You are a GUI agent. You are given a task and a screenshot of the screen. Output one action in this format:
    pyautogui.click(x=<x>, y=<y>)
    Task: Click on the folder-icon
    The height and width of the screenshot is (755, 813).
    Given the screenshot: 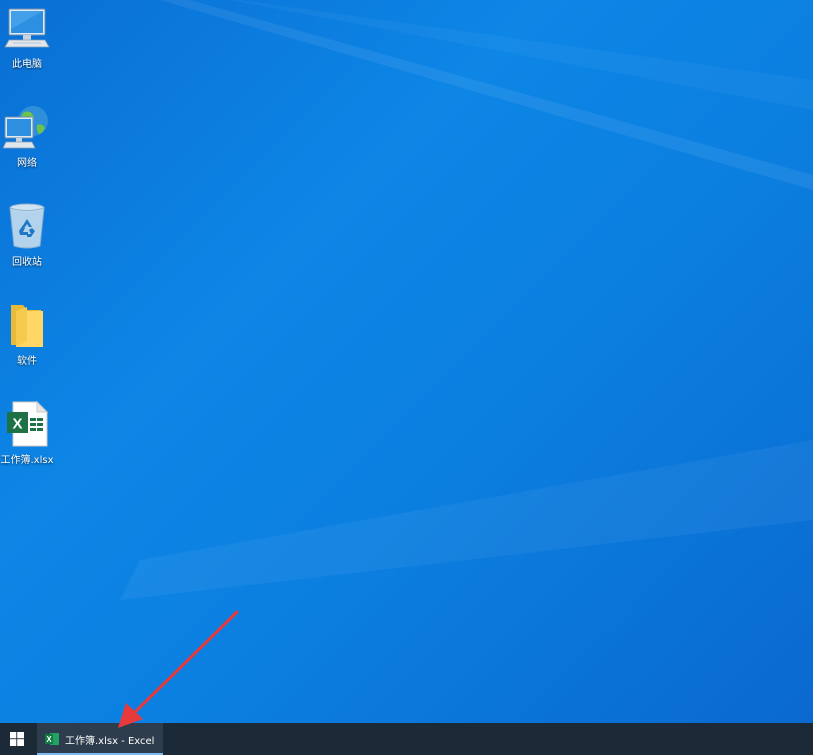 What is the action you would take?
    pyautogui.click(x=27, y=325)
    